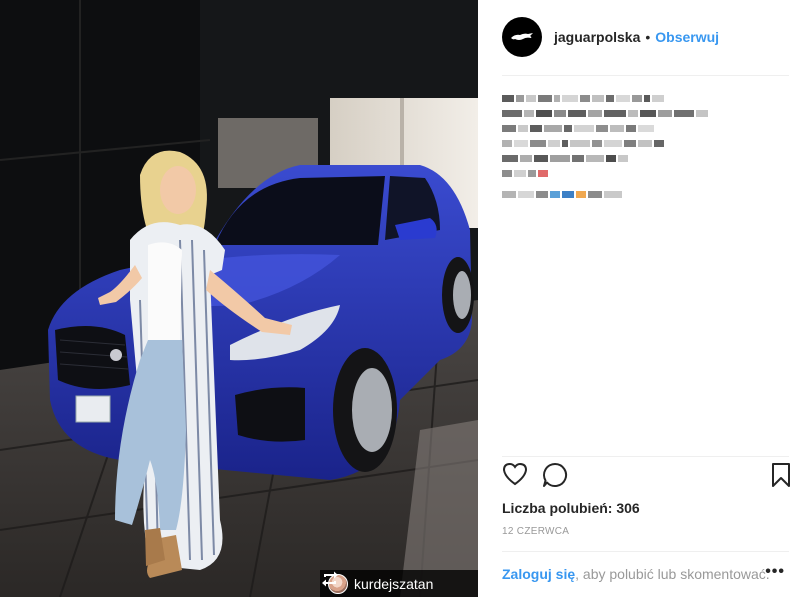  I want to click on post-username: jaguarpolska, so click(597, 37).